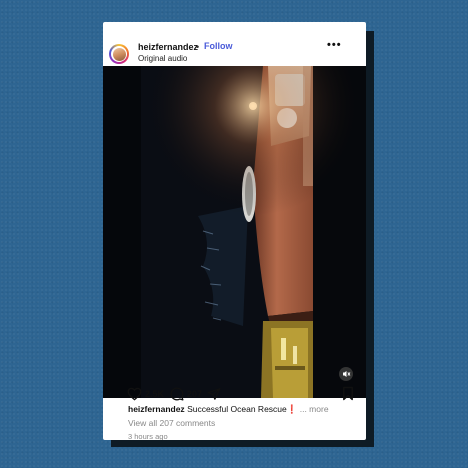  What do you see at coordinates (218, 46) in the screenshot?
I see `follow-button: Follow` at bounding box center [218, 46].